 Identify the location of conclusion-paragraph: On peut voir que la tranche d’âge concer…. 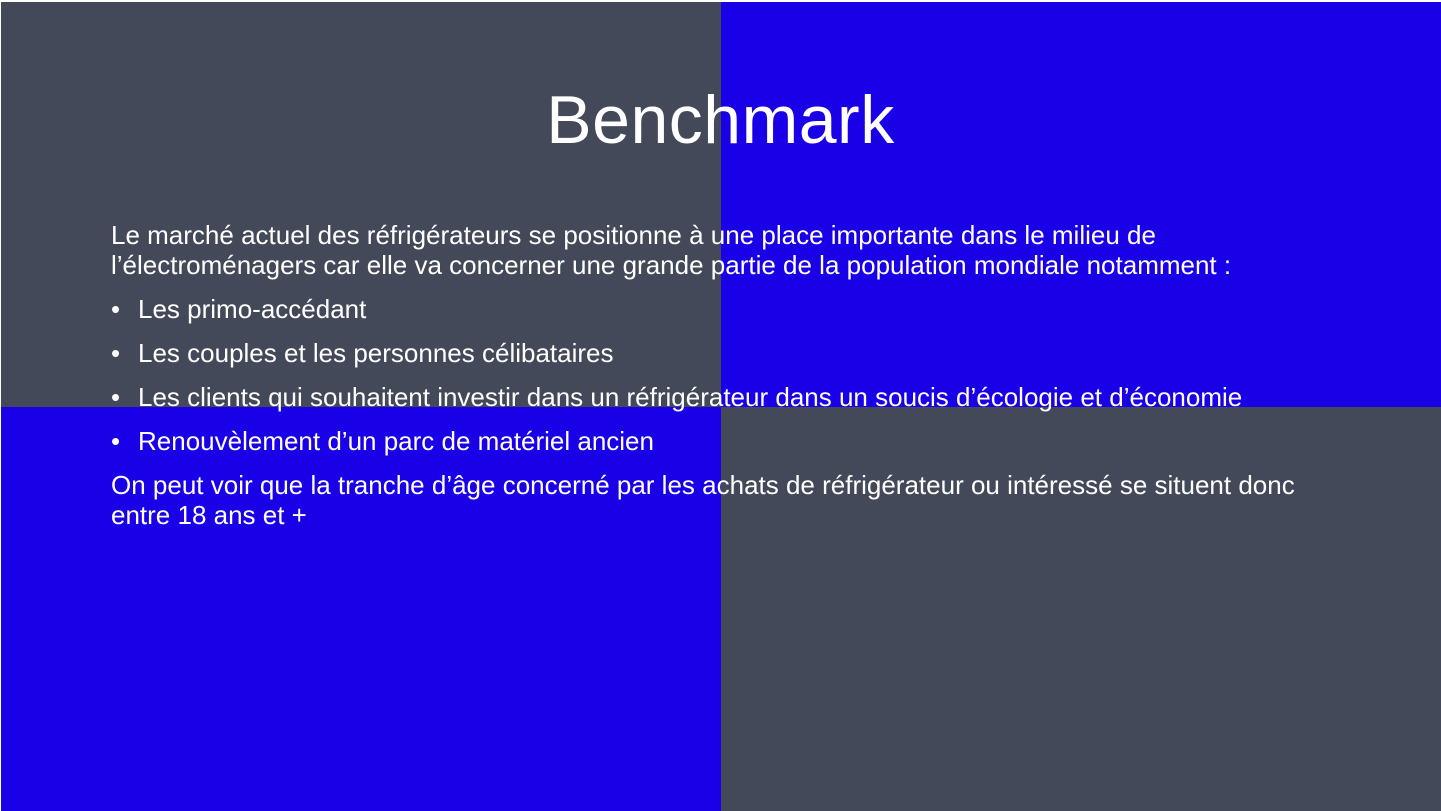
(703, 500).